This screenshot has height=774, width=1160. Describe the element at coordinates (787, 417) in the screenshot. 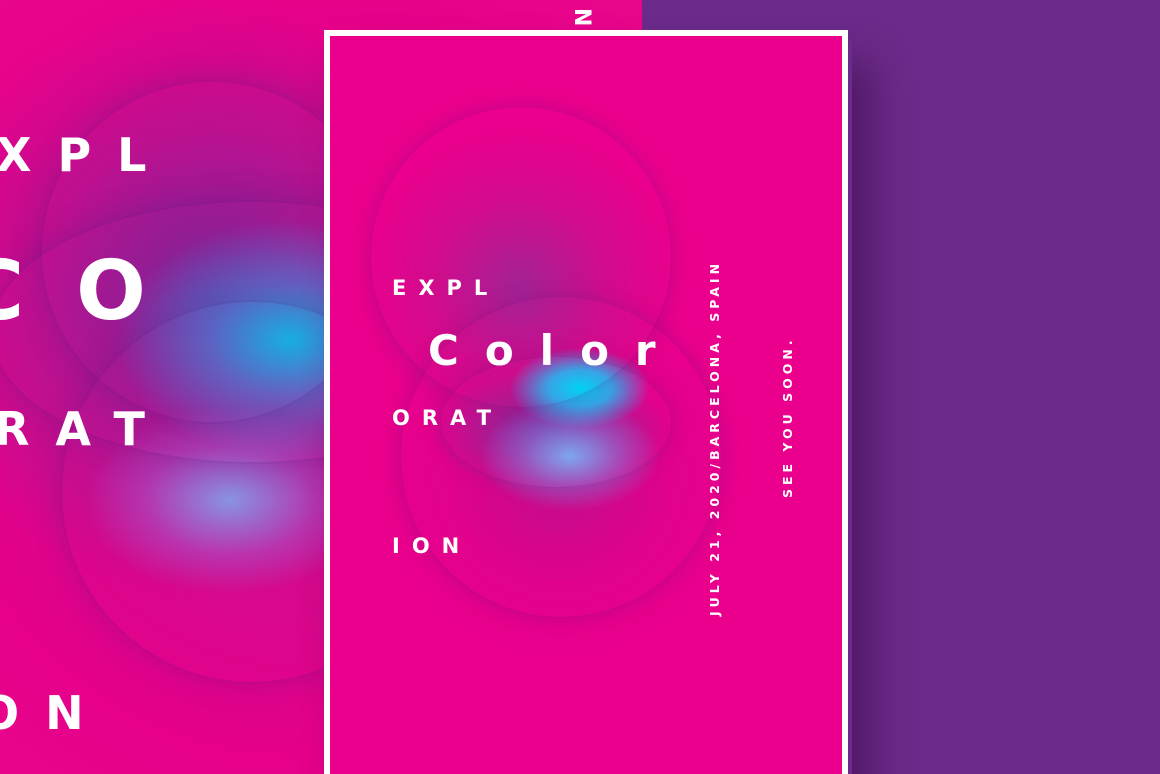

I see `poster-tagline: SEE YOU SOON.` at that location.